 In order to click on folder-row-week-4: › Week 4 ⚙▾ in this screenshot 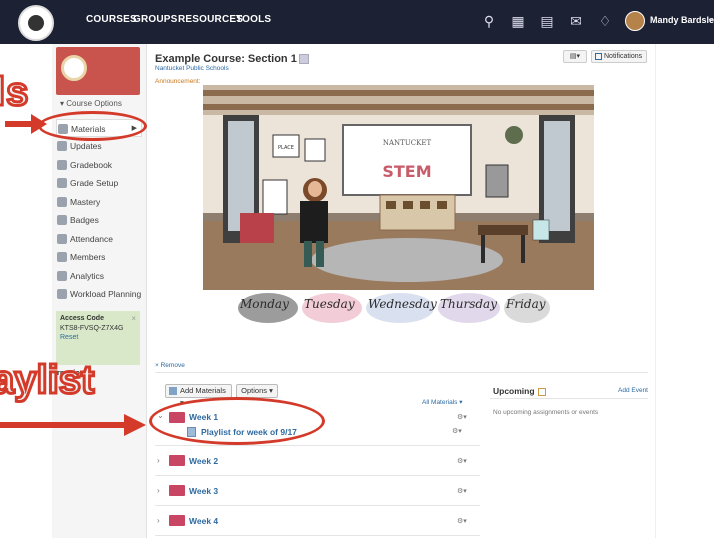, I will do `click(317, 521)`.